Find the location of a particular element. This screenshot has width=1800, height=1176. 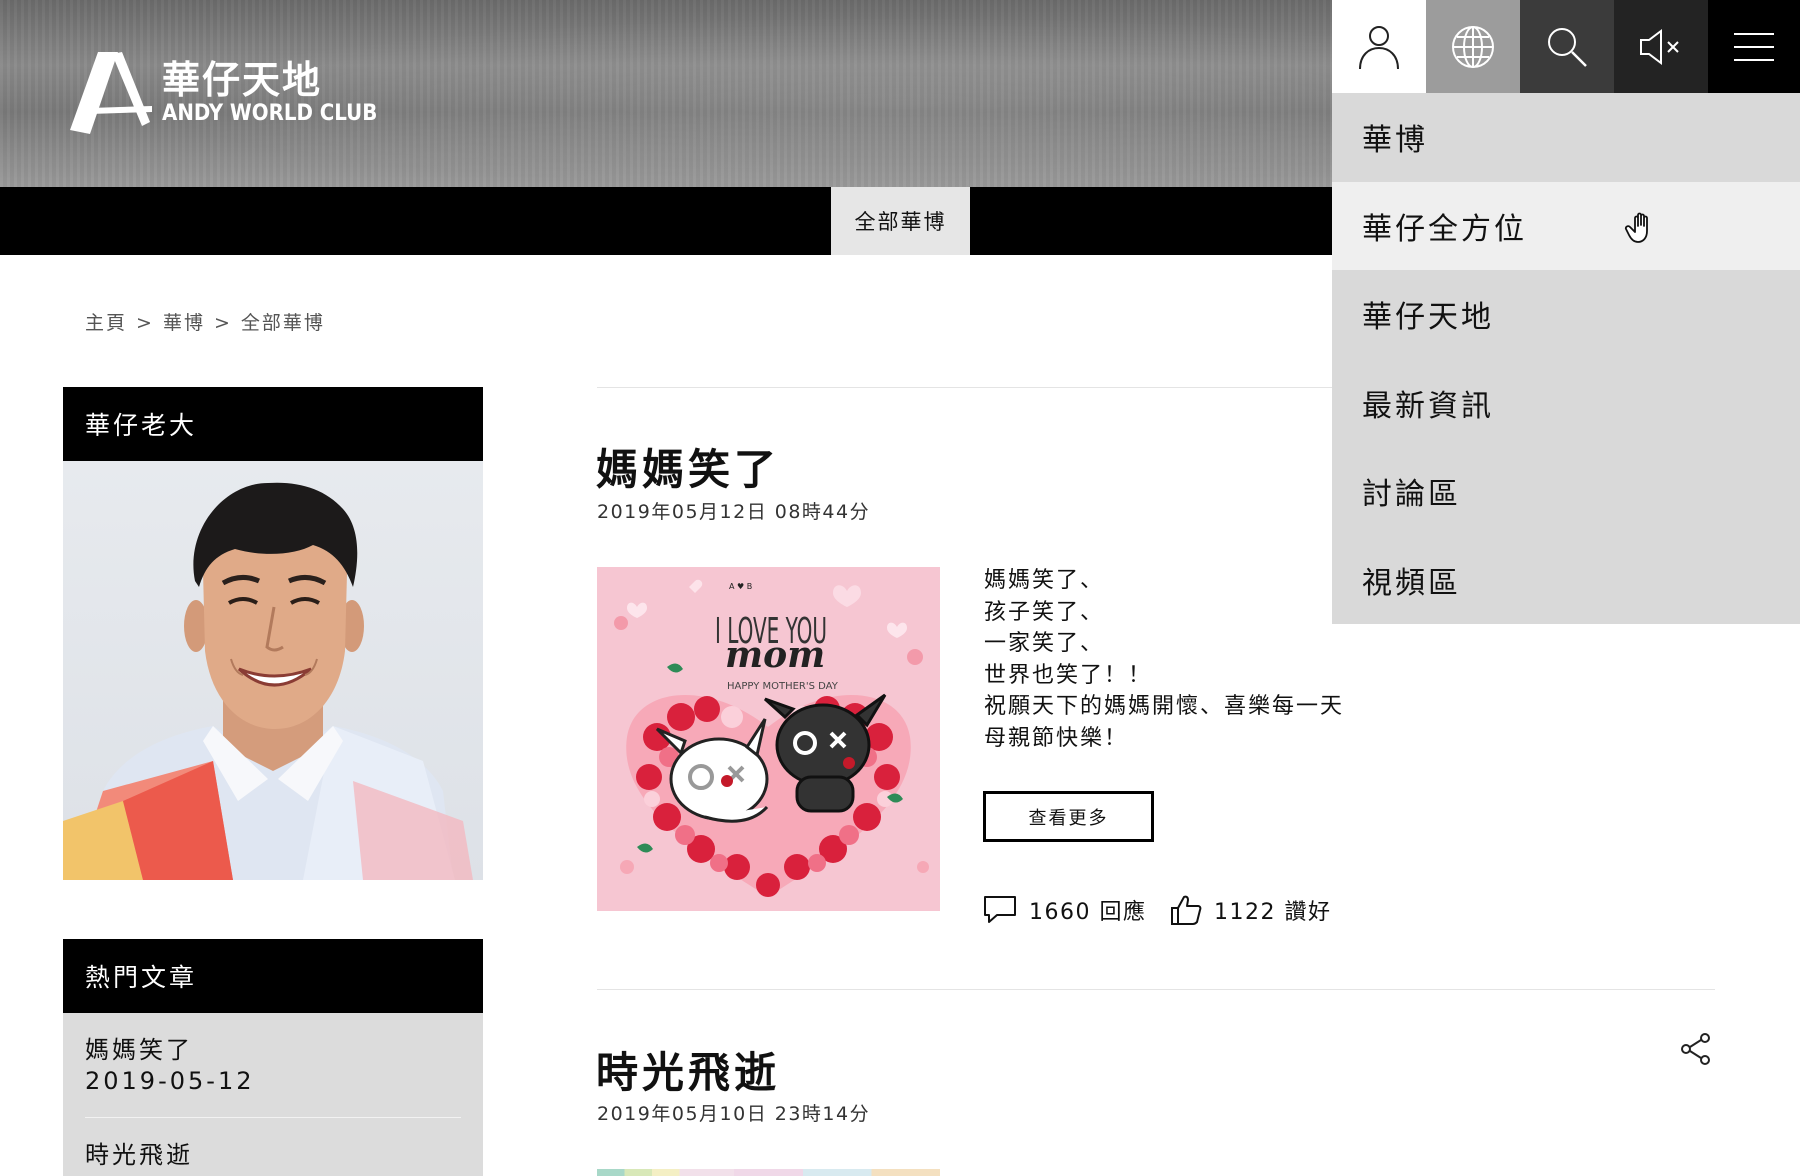

menu-item-label: 華博 is located at coordinates (1395, 141).